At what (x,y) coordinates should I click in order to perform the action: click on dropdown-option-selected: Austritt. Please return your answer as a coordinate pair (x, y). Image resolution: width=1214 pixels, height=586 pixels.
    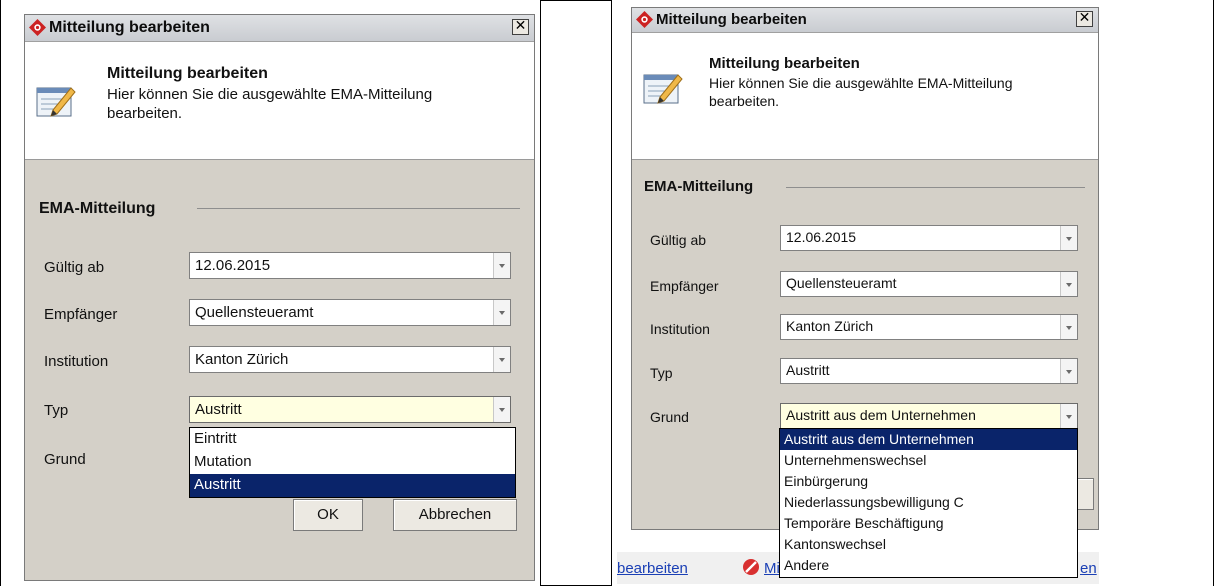
    Looking at the image, I should click on (352, 485).